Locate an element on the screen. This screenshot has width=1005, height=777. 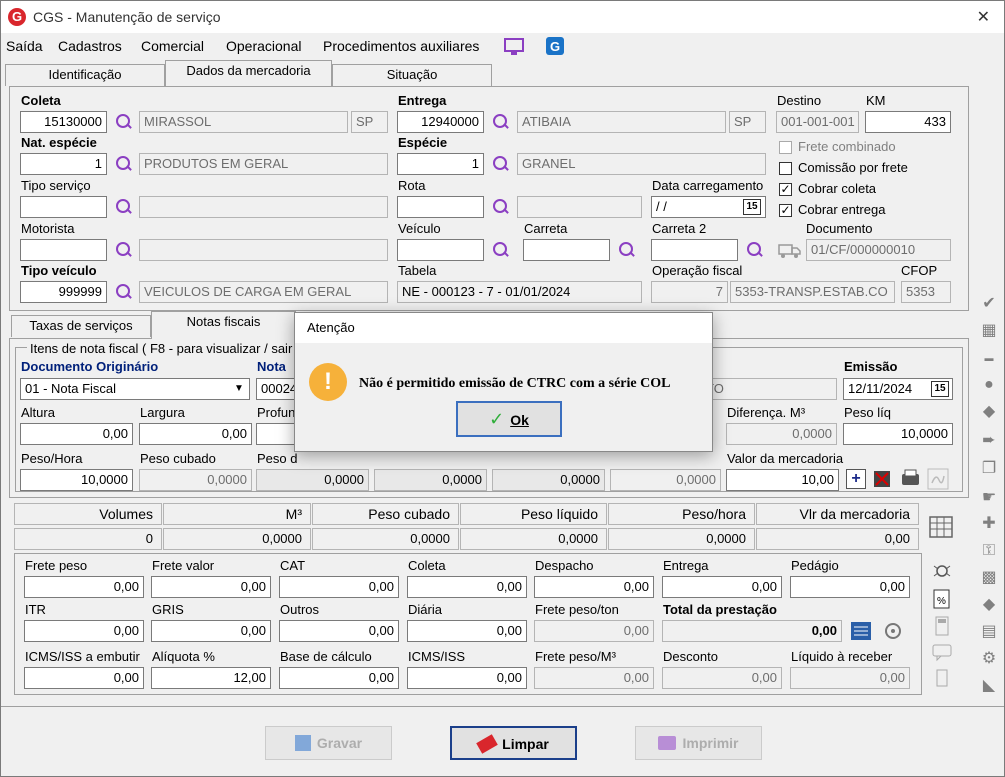
icms-embutir-input: 0,00 is located at coordinates (84, 678).